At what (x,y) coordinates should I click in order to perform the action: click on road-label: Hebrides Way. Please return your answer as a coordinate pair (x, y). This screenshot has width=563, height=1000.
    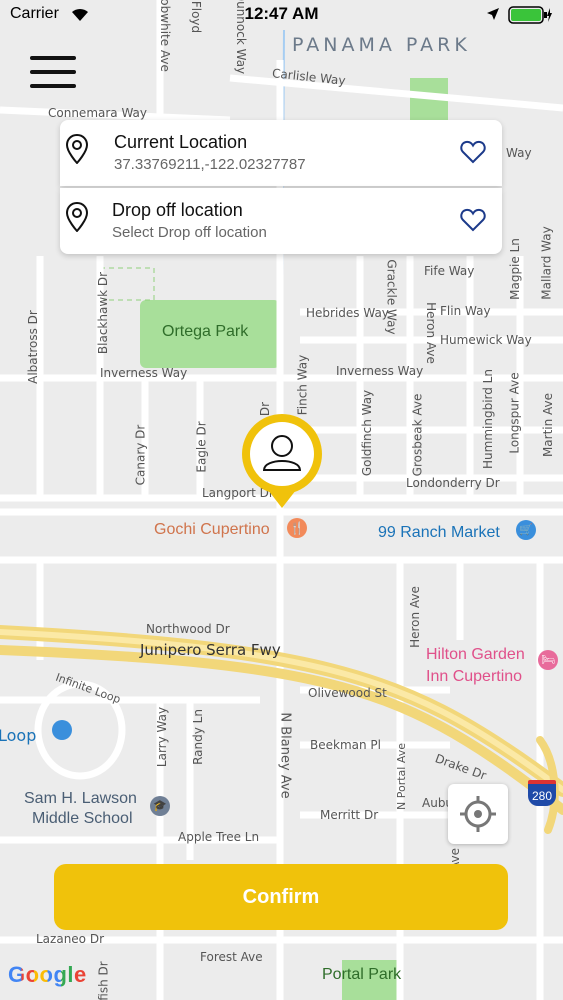
    Looking at the image, I should click on (347, 313).